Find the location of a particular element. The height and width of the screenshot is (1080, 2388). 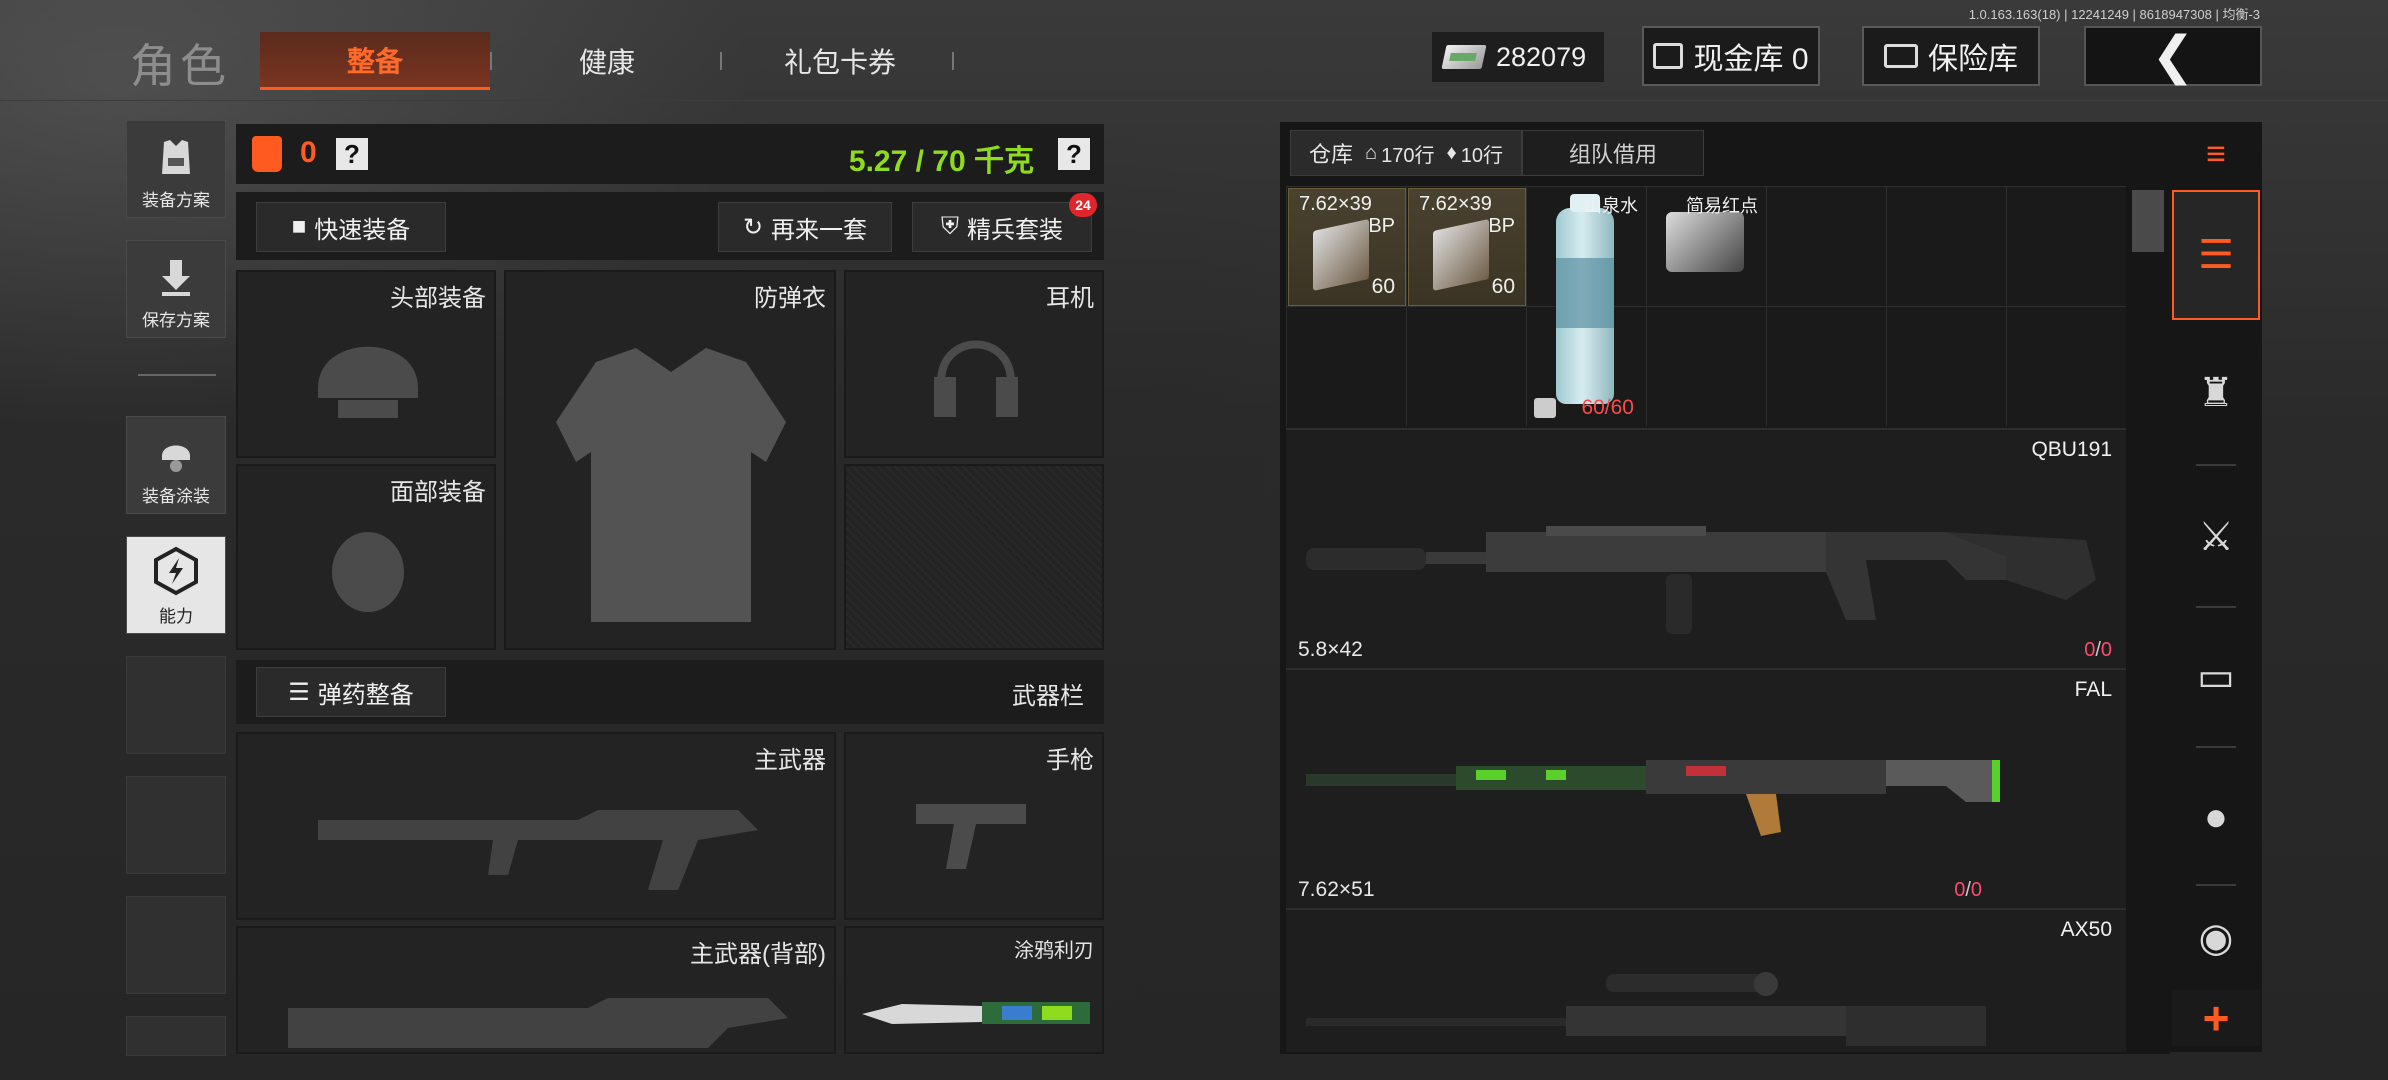

home-icon: ⌂ is located at coordinates (1371, 152).